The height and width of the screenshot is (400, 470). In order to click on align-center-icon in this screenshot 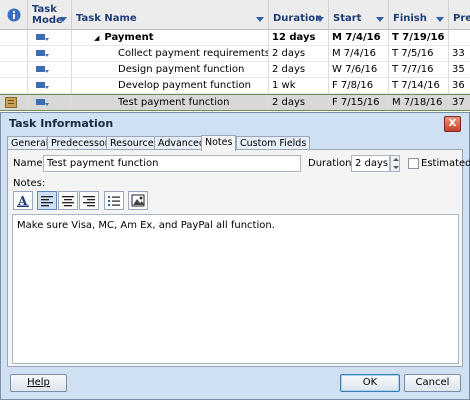, I will do `click(68, 201)`.